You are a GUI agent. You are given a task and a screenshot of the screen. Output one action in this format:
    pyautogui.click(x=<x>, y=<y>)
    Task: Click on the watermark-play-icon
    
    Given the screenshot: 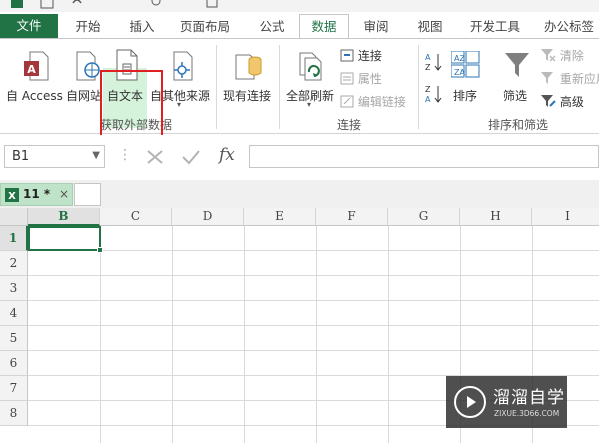 What is the action you would take?
    pyautogui.click(x=470, y=402)
    